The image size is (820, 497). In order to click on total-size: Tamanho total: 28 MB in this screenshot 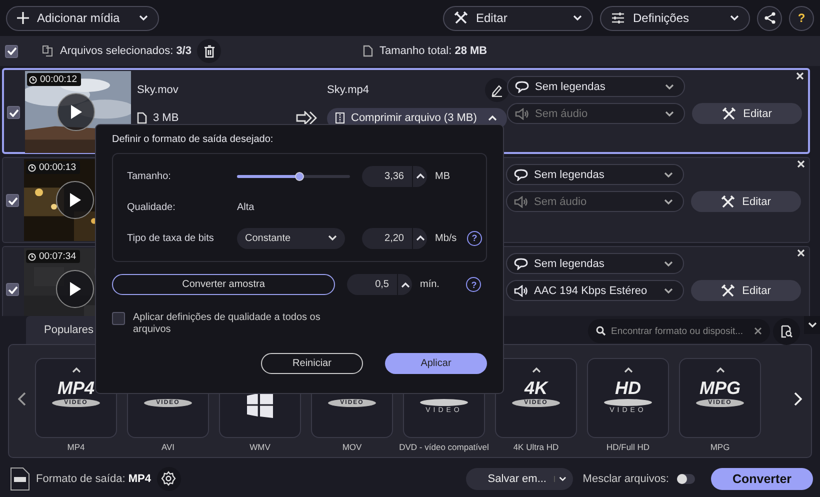, I will do `click(433, 51)`.